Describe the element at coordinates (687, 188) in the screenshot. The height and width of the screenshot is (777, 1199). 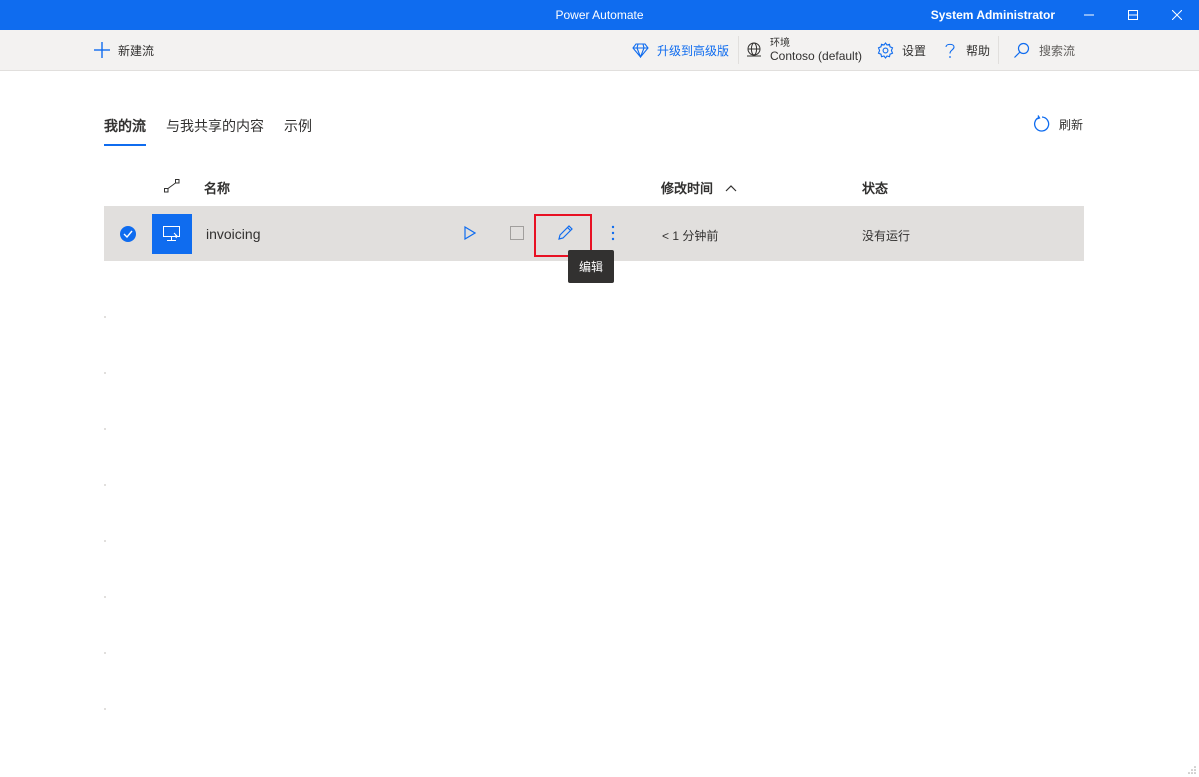
I see `column-header-modified-label: 修改时间` at that location.